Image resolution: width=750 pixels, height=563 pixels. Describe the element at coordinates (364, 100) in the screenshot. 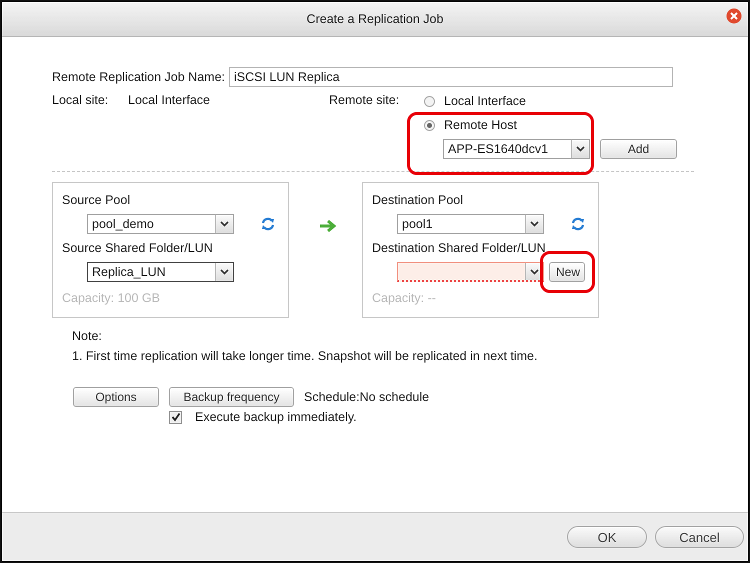

I see `field-label: Remote site:` at that location.